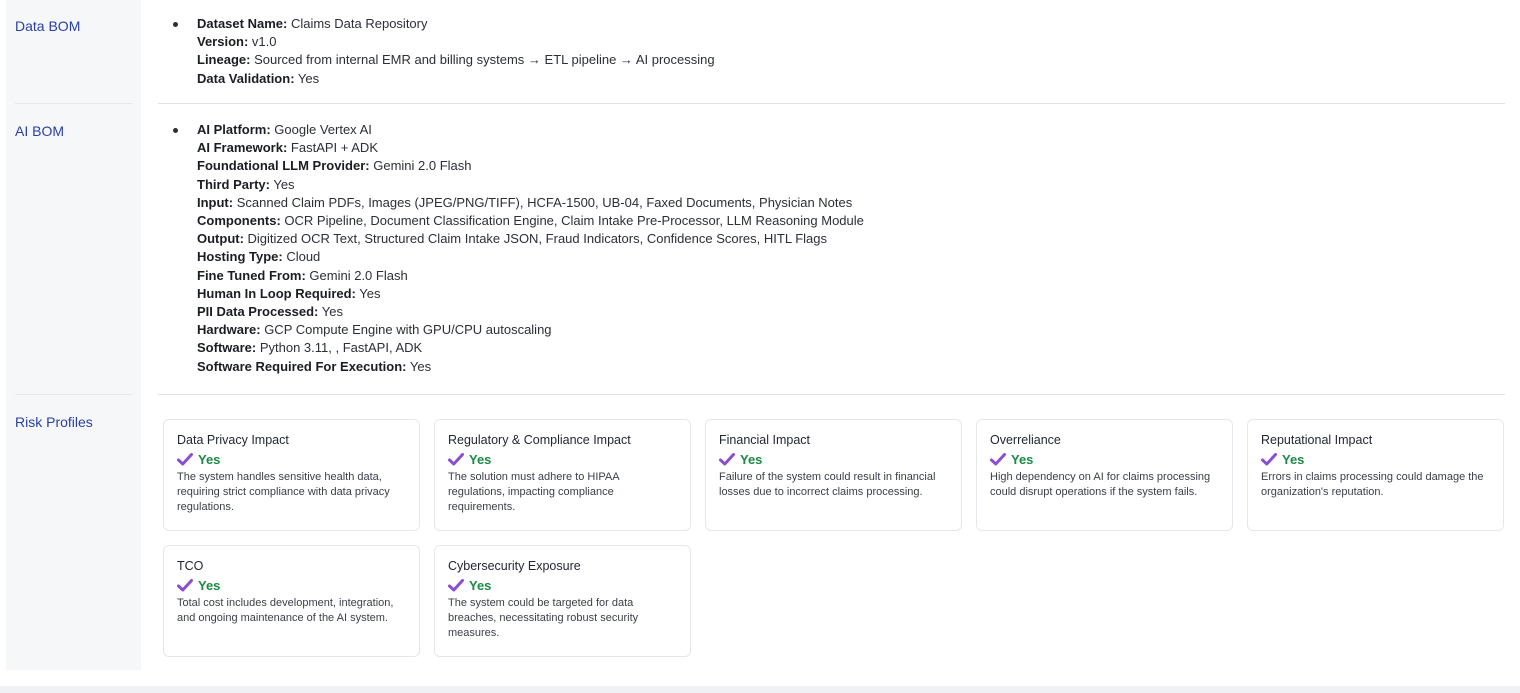 This screenshot has height=693, width=1520. Describe the element at coordinates (539, 440) in the screenshot. I see `risk-title: Regulatory & Compliance Impact` at that location.